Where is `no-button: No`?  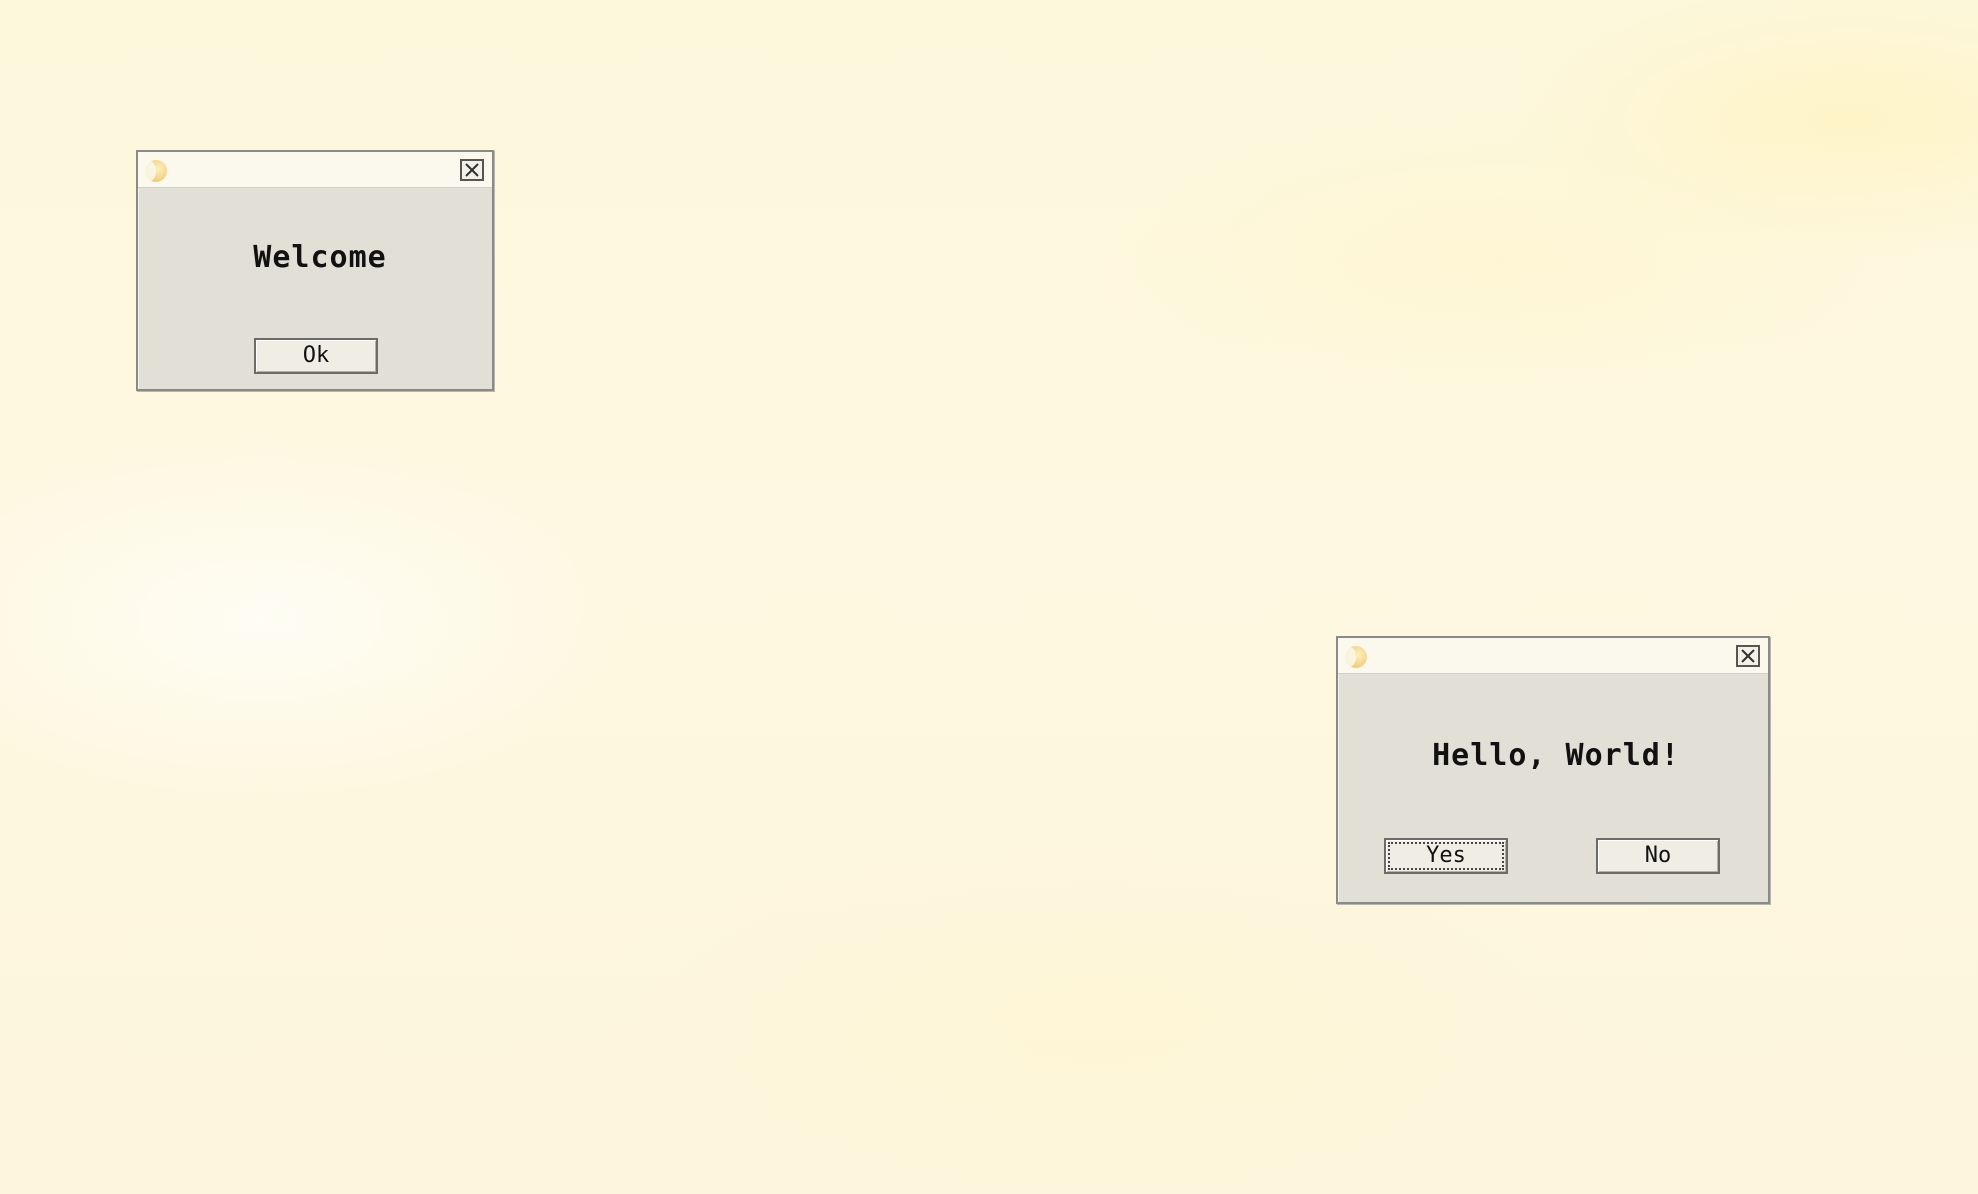
no-button: No is located at coordinates (1658, 856).